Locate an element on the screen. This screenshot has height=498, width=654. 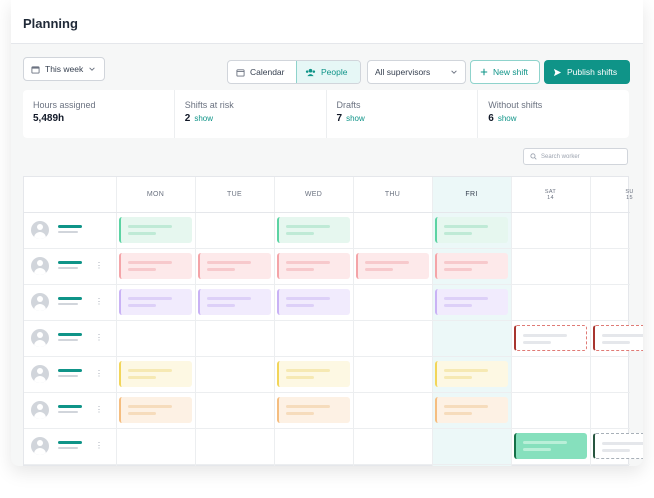
view-switch: Calendar People is located at coordinates (294, 72).